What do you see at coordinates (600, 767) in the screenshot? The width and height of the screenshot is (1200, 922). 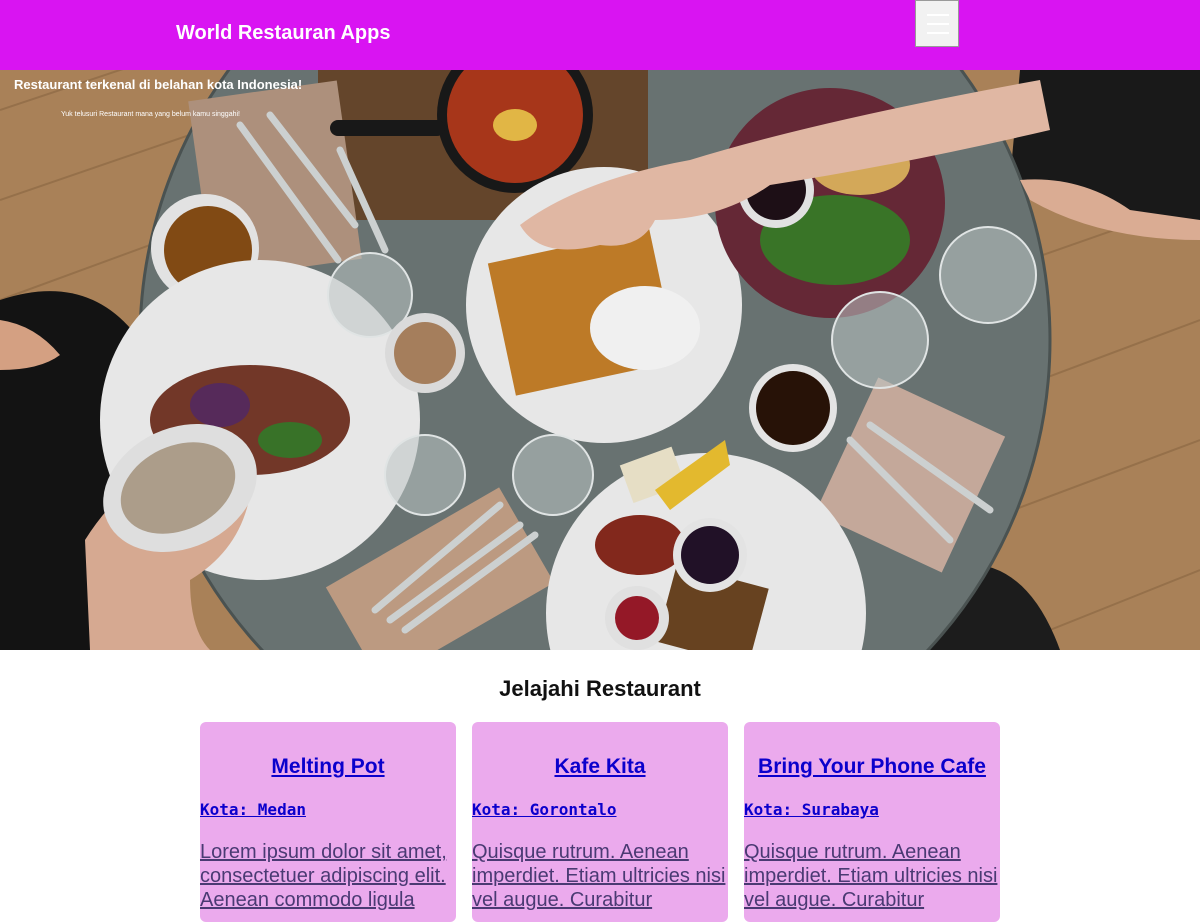 I see `restaurant-name-link: Kafe Kita` at bounding box center [600, 767].